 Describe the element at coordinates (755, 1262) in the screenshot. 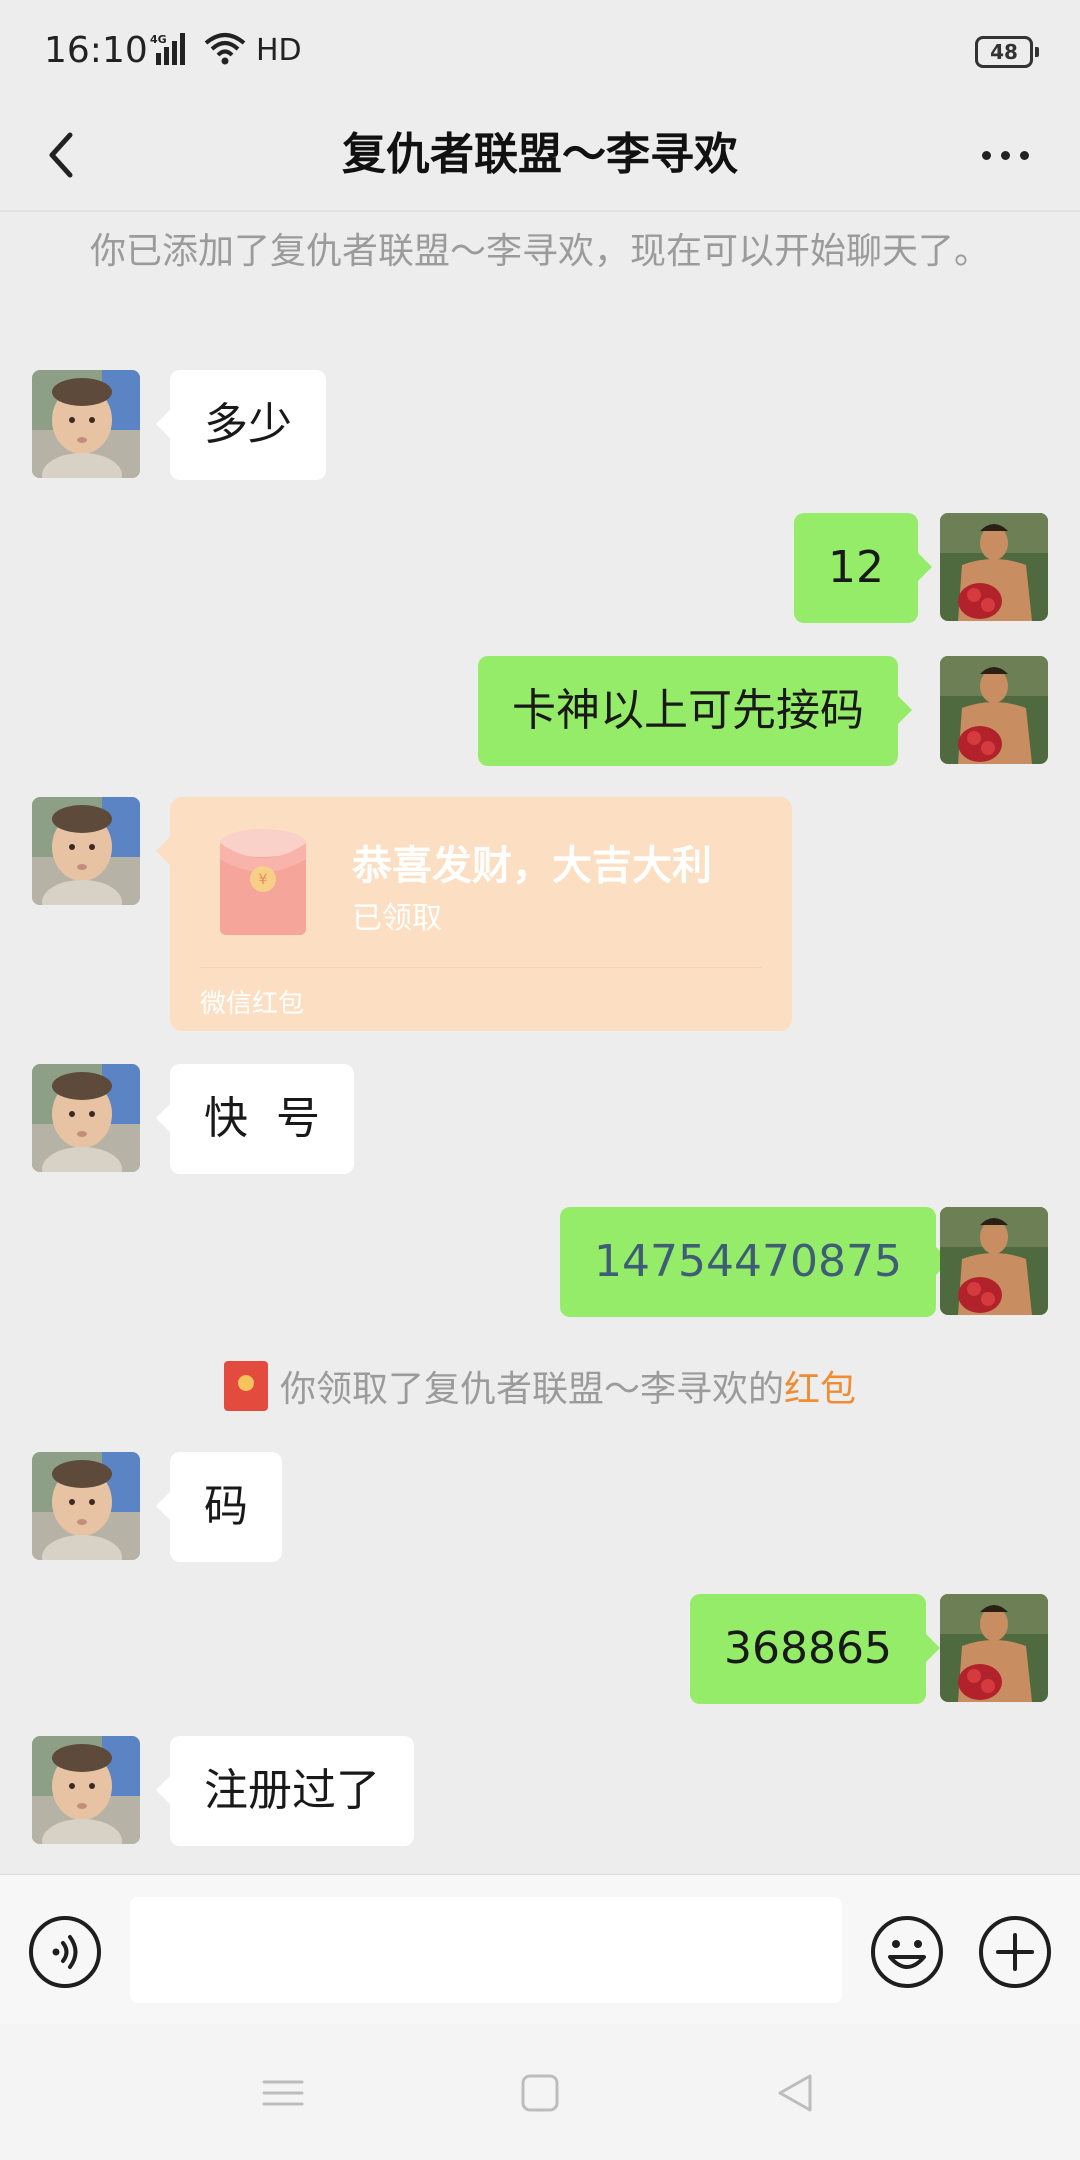

I see `message-bubble-outgoing: 14754470875` at that location.